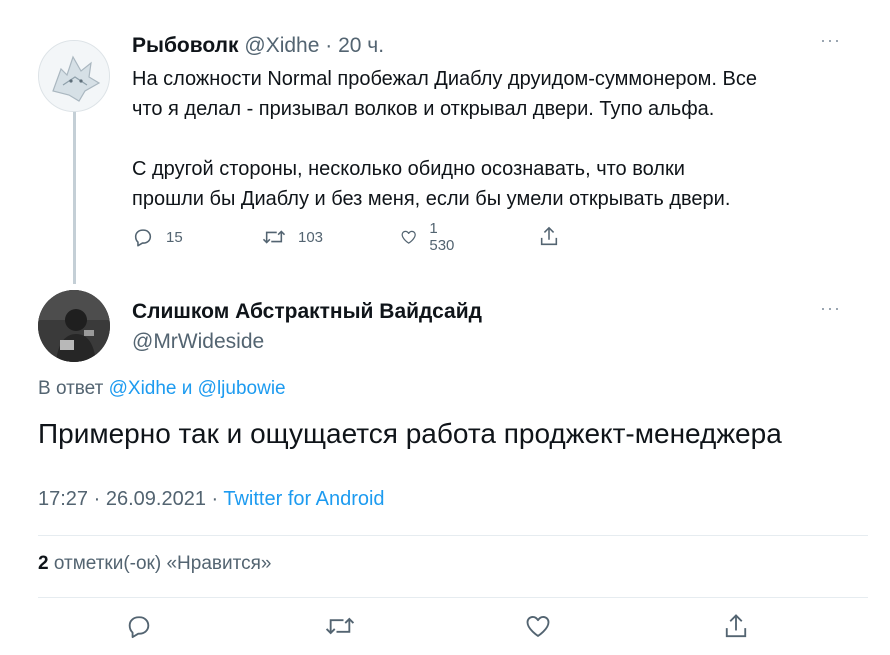 This screenshot has height=655, width=890. Describe the element at coordinates (281, 45) in the screenshot. I see `tweet1-handle: @Xidhe` at that location.